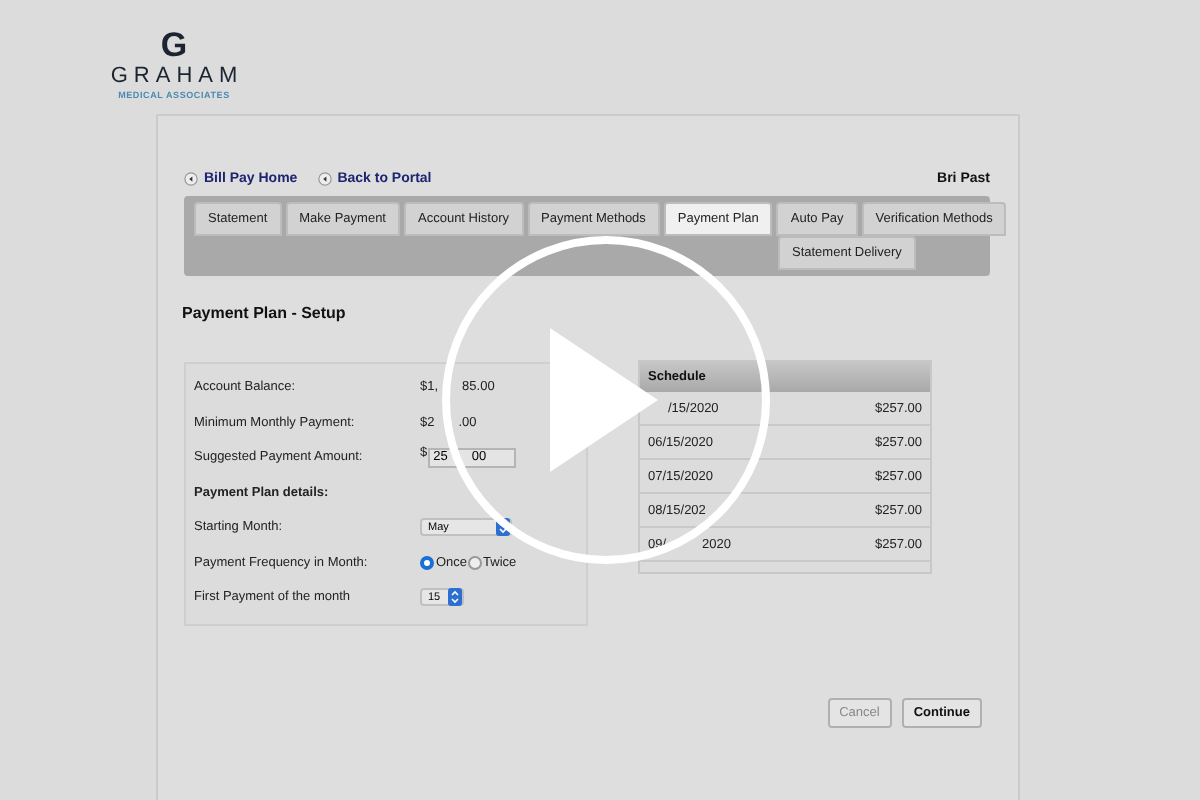 This screenshot has width=1200, height=800. What do you see at coordinates (177, 77) in the screenshot?
I see `logo-name: GRAHAM` at bounding box center [177, 77].